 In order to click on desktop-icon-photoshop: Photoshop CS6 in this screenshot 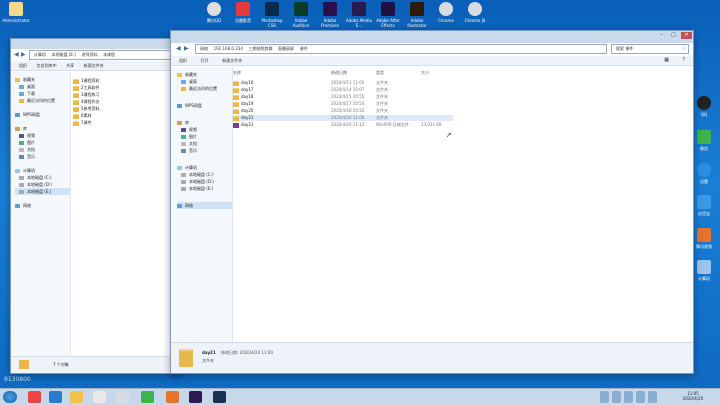, I will do `click(272, 15)`.